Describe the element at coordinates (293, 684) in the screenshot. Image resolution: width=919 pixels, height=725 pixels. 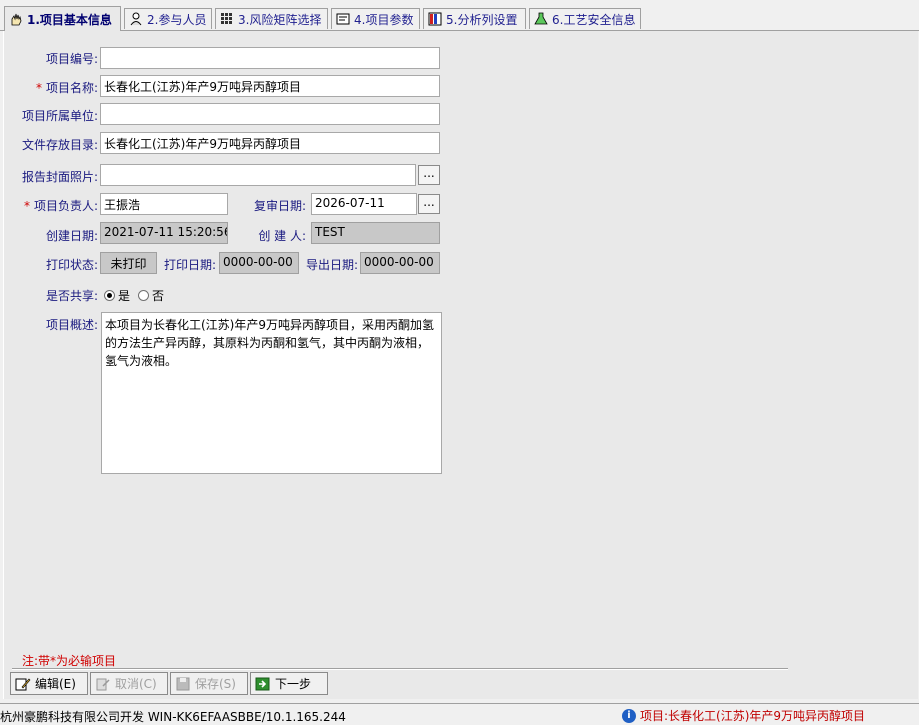
I see `next-step-label: 下一步` at that location.